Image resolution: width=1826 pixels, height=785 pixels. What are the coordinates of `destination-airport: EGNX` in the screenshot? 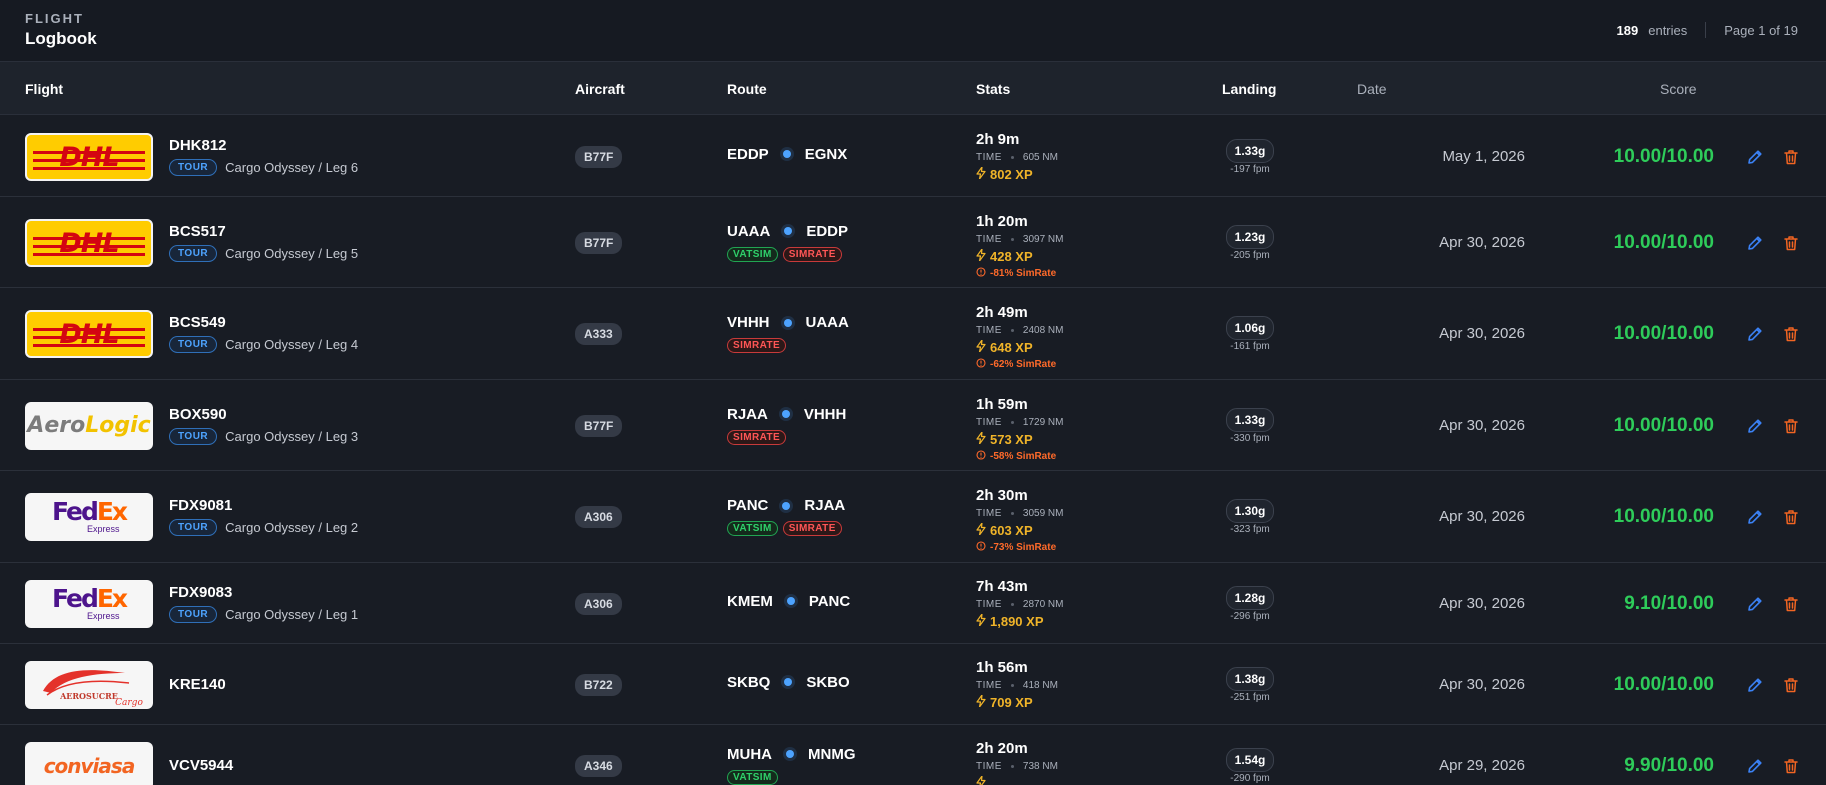 It's located at (826, 154).